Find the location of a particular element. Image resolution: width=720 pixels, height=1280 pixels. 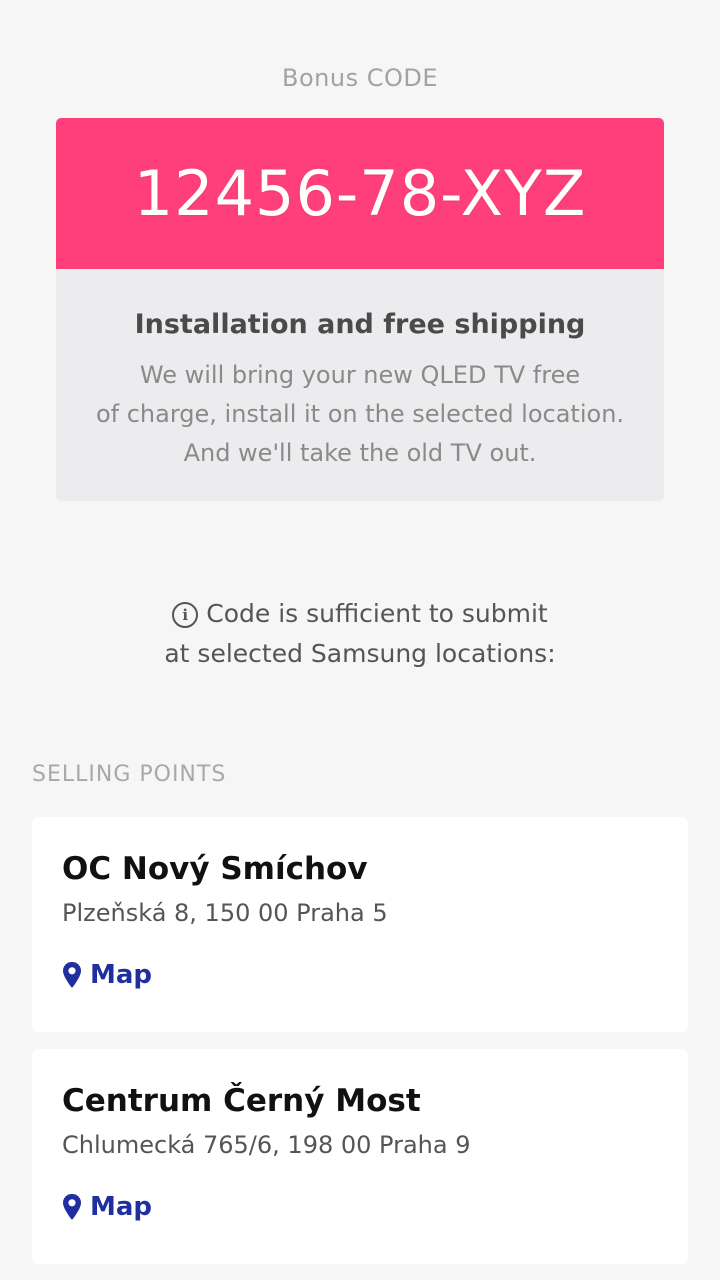

info-text: Code is sufficient to submit is located at coordinates (377, 613).